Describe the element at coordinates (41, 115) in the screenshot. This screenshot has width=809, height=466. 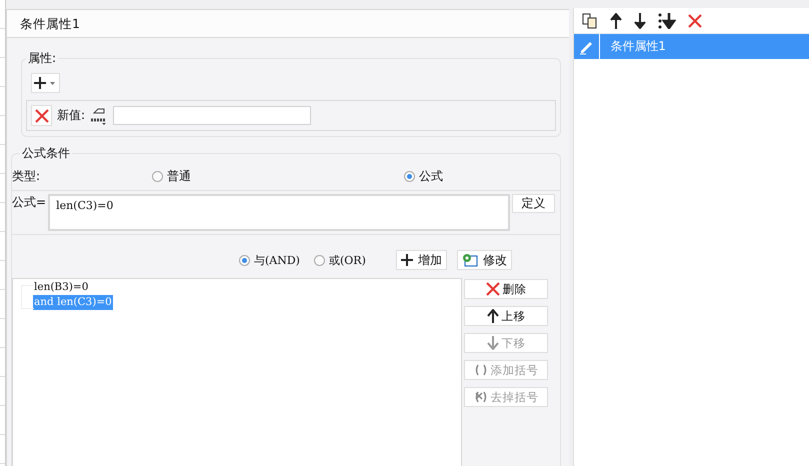
I see `remove-button` at that location.